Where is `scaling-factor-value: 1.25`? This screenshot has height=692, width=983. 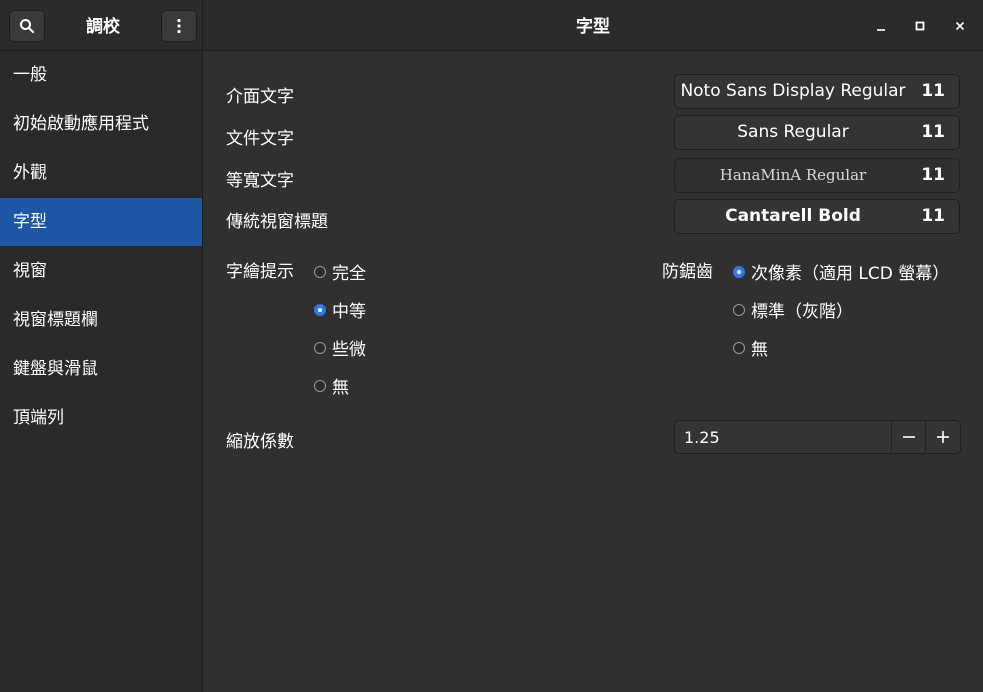 scaling-factor-value: 1.25 is located at coordinates (702, 437).